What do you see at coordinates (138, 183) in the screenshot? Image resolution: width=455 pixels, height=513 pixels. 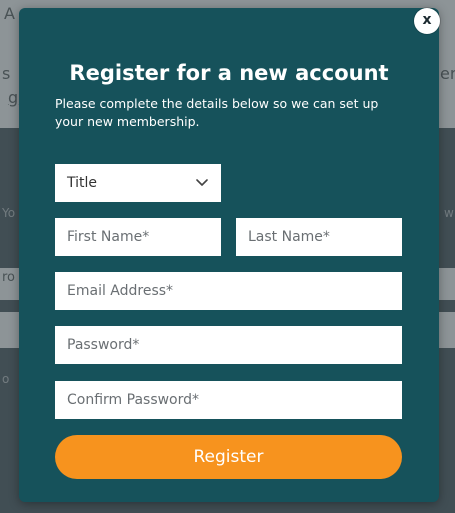 I see `title-select: Title` at bounding box center [138, 183].